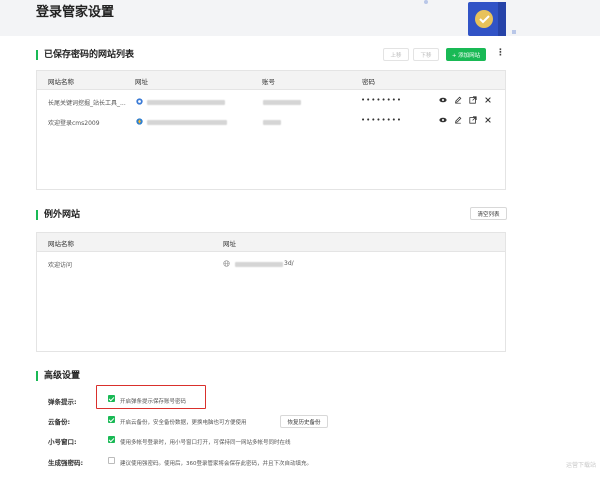 The image size is (600, 479). I want to click on page-title: 登录管家设置, so click(75, 12).